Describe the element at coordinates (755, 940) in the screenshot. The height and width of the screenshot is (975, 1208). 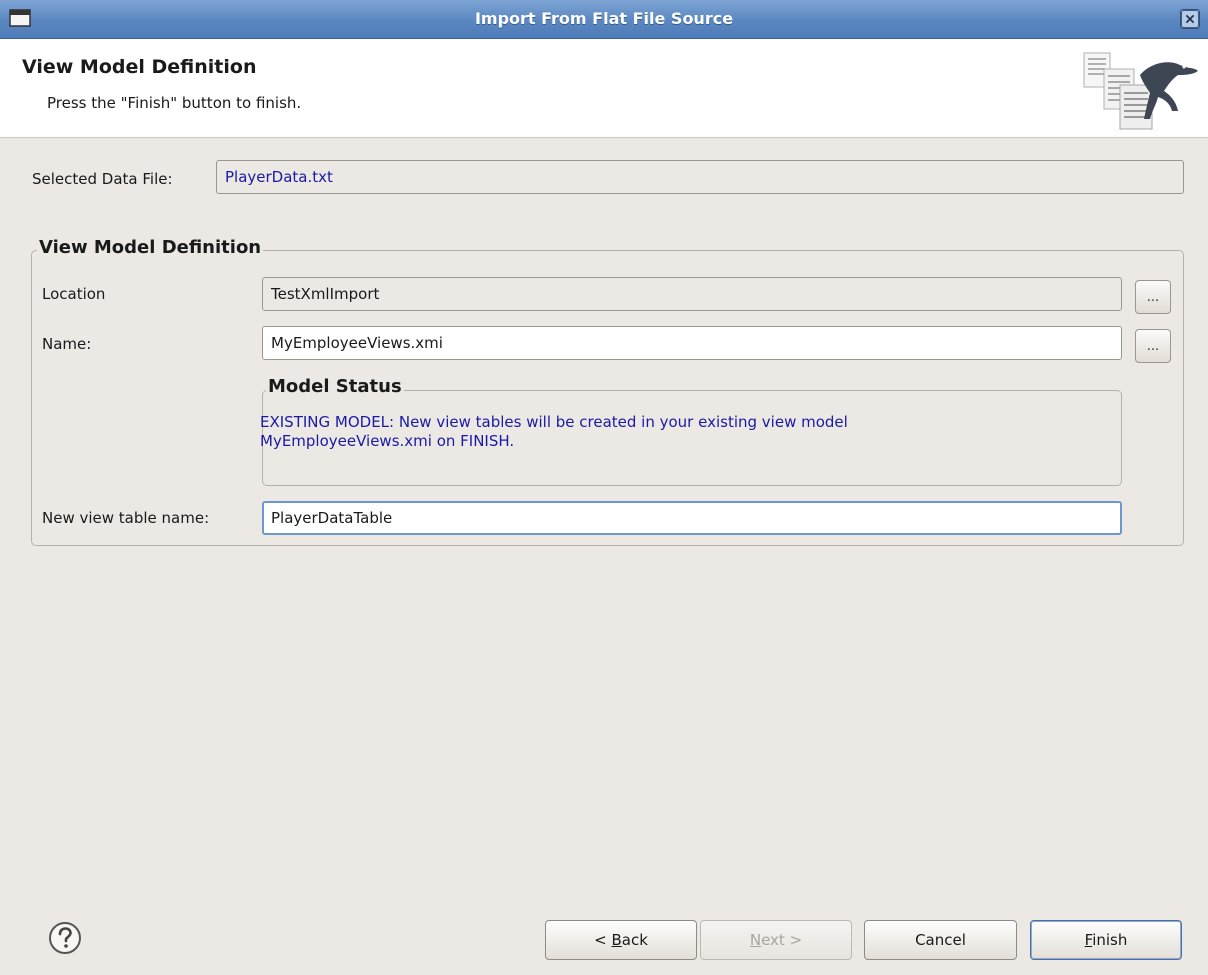
I see `next-button-mnemonic: N` at that location.